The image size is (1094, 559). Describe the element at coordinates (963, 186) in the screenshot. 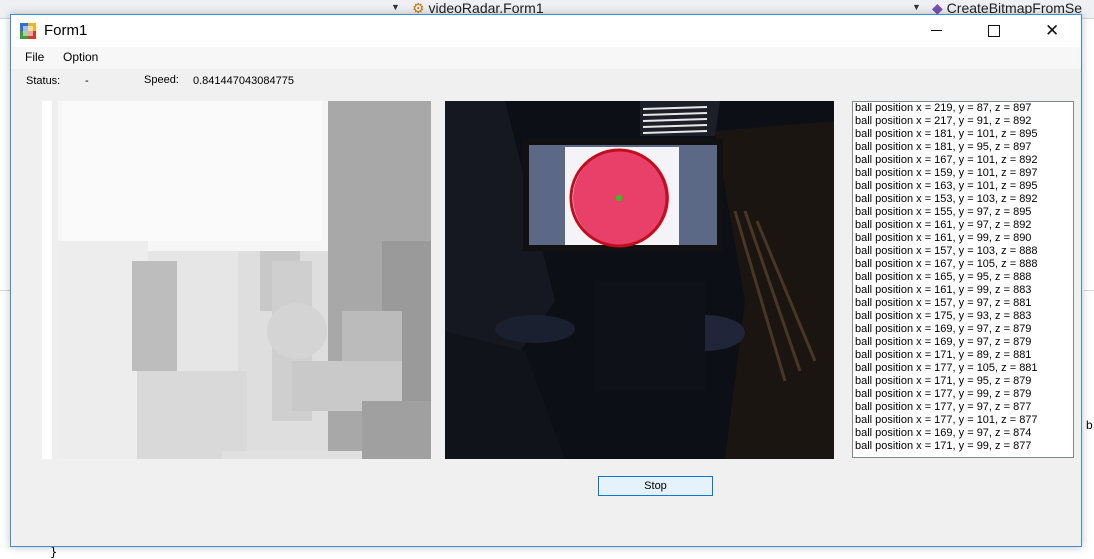

I see `list-item: ball position x = 163, y = 101, z = 895` at that location.